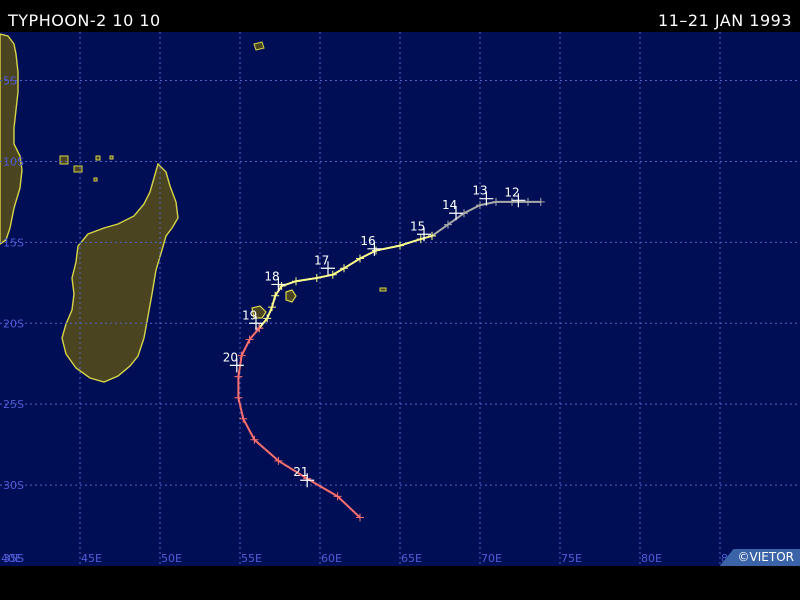 The image size is (800, 600). What do you see at coordinates (571, 558) in the screenshot?
I see `longitude-label: 75E` at bounding box center [571, 558].